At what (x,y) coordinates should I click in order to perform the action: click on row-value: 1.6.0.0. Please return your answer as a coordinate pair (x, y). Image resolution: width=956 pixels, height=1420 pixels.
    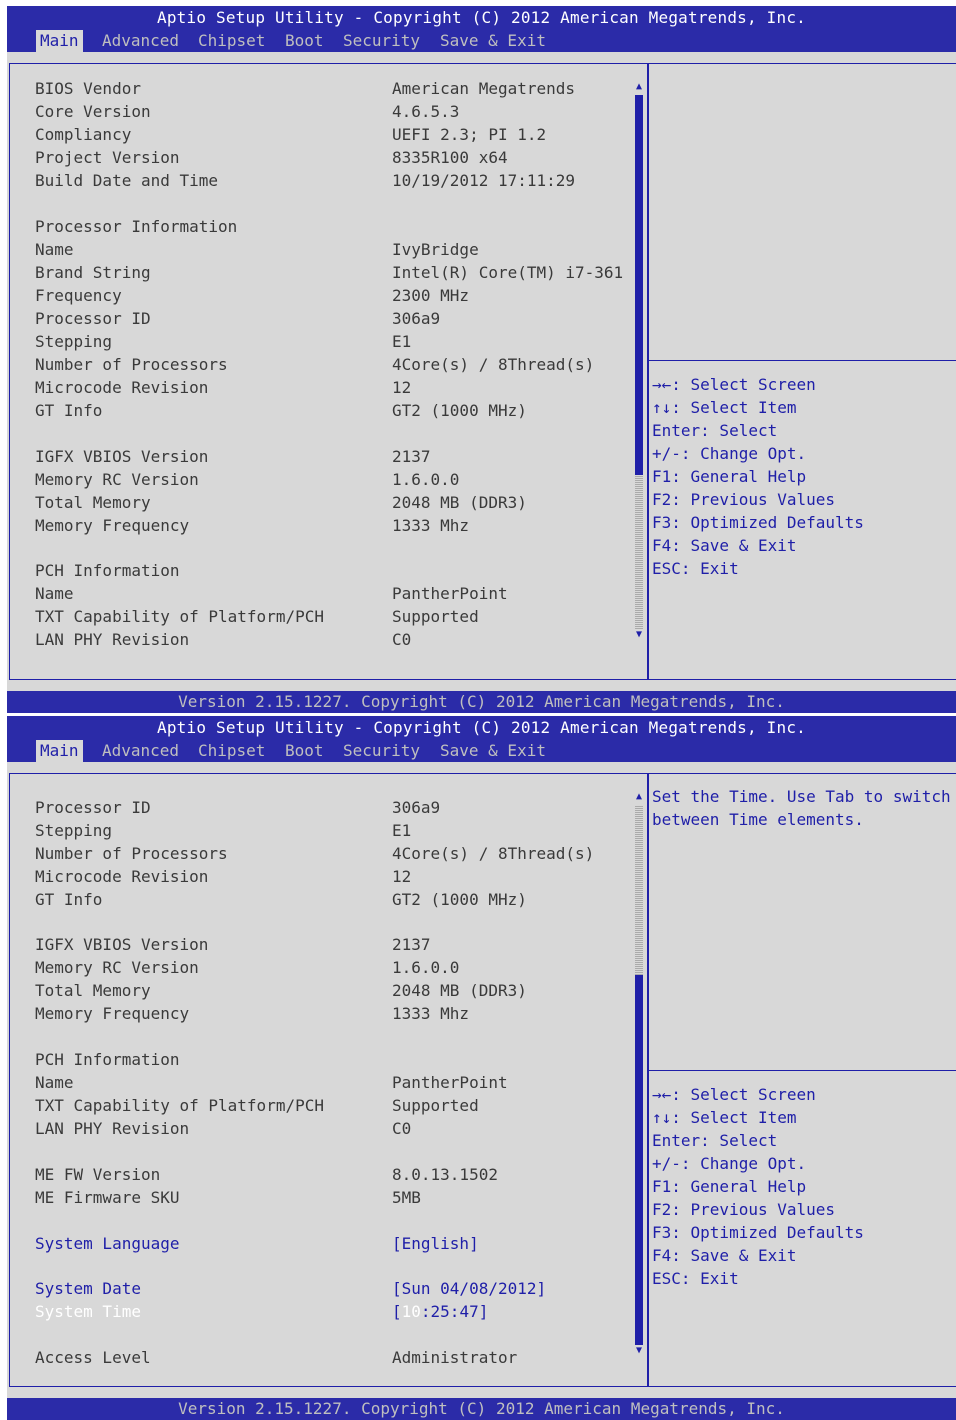
    Looking at the image, I should click on (426, 479).